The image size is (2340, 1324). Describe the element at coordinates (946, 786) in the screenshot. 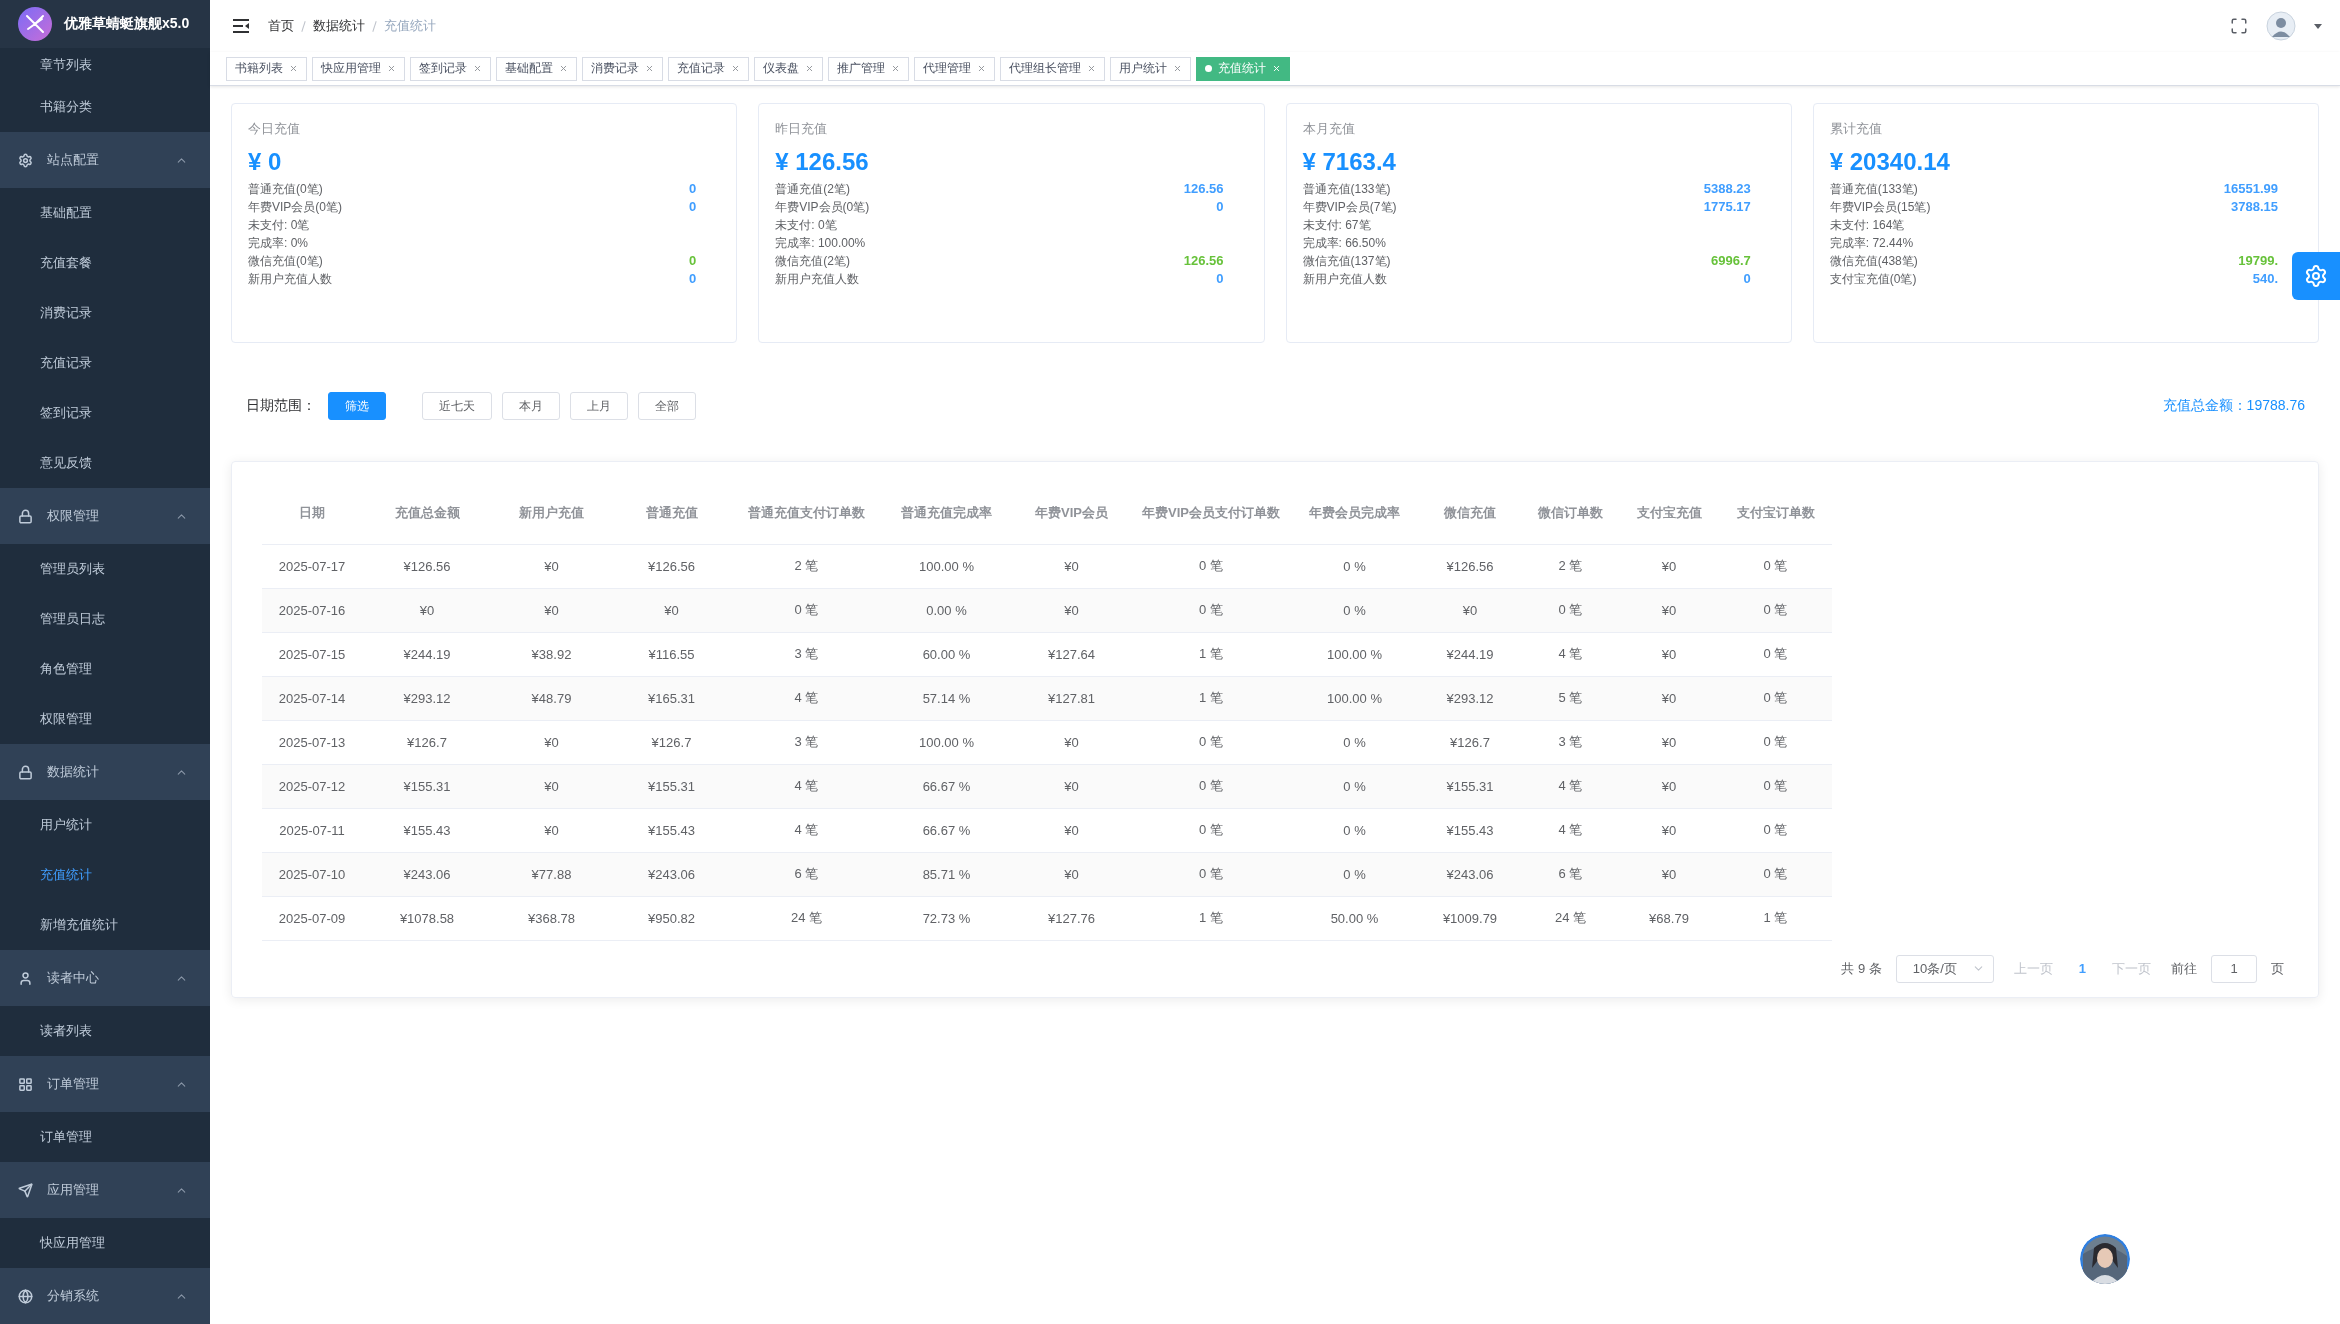

I see `table-cell: 66.67 %` at that location.